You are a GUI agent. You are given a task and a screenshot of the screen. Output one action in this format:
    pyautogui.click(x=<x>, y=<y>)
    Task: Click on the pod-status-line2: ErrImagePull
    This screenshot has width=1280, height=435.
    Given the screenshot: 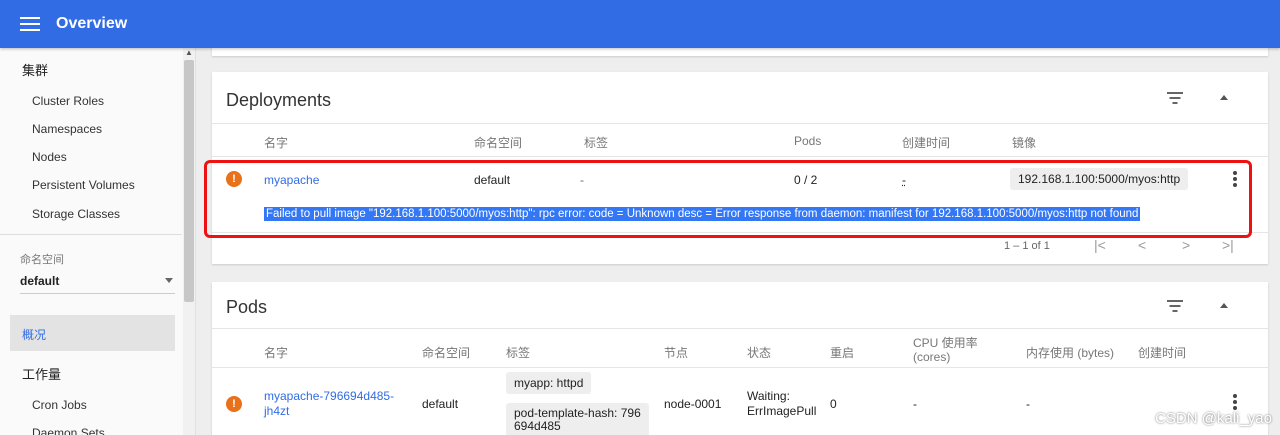 What is the action you would take?
    pyautogui.click(x=782, y=411)
    